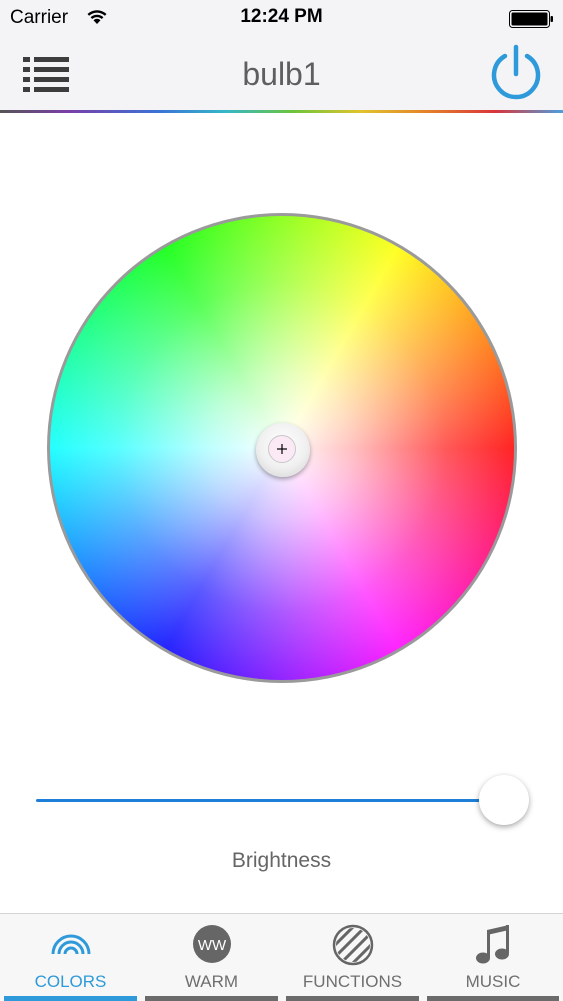 This screenshot has height=1001, width=563. What do you see at coordinates (281, 111) in the screenshot?
I see `rainbow-divider` at bounding box center [281, 111].